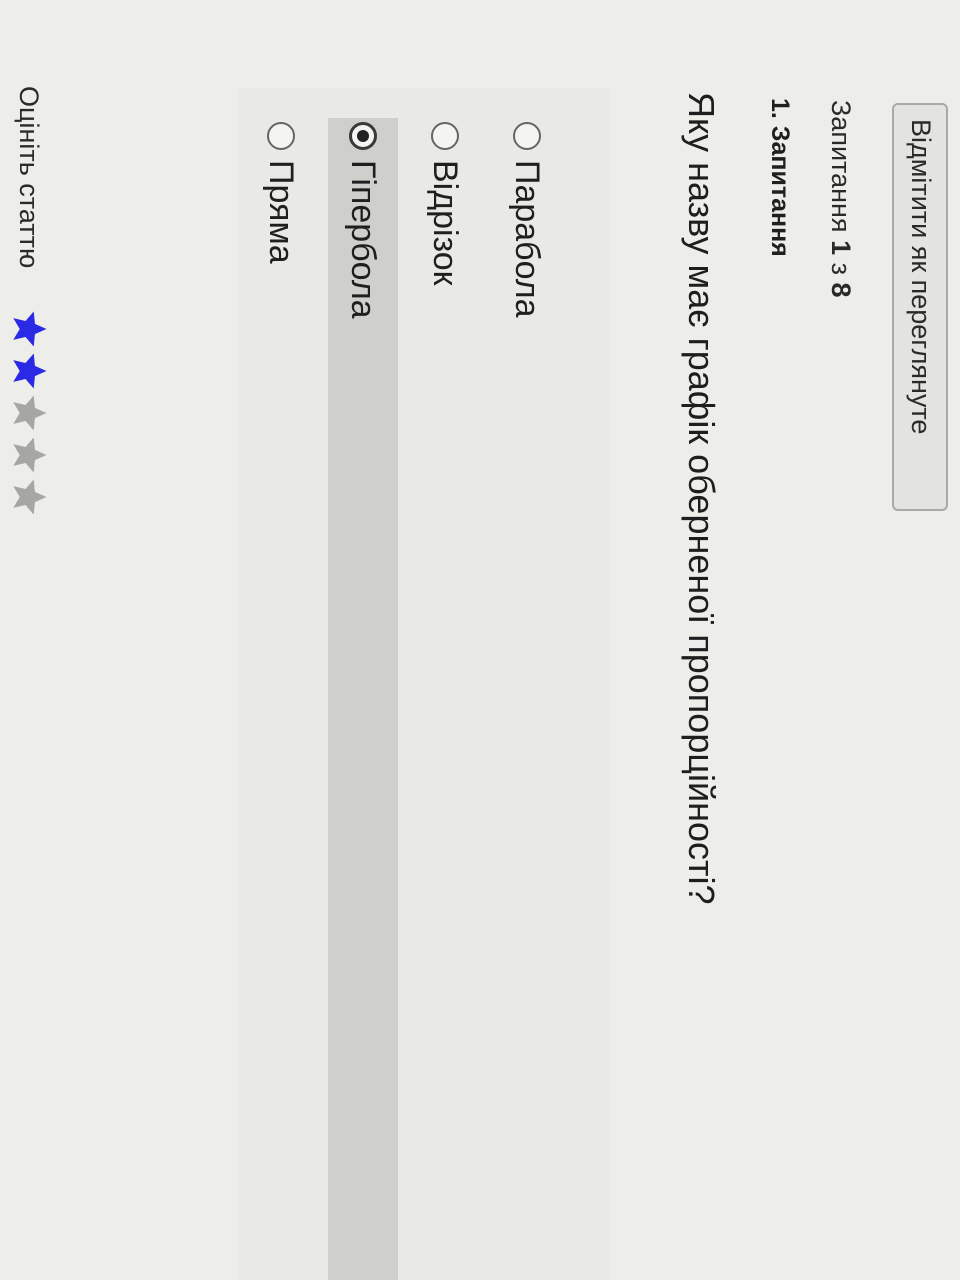 The image size is (960, 1280). Describe the element at coordinates (841, 269) in the screenshot. I see `counter-separator: з` at that location.